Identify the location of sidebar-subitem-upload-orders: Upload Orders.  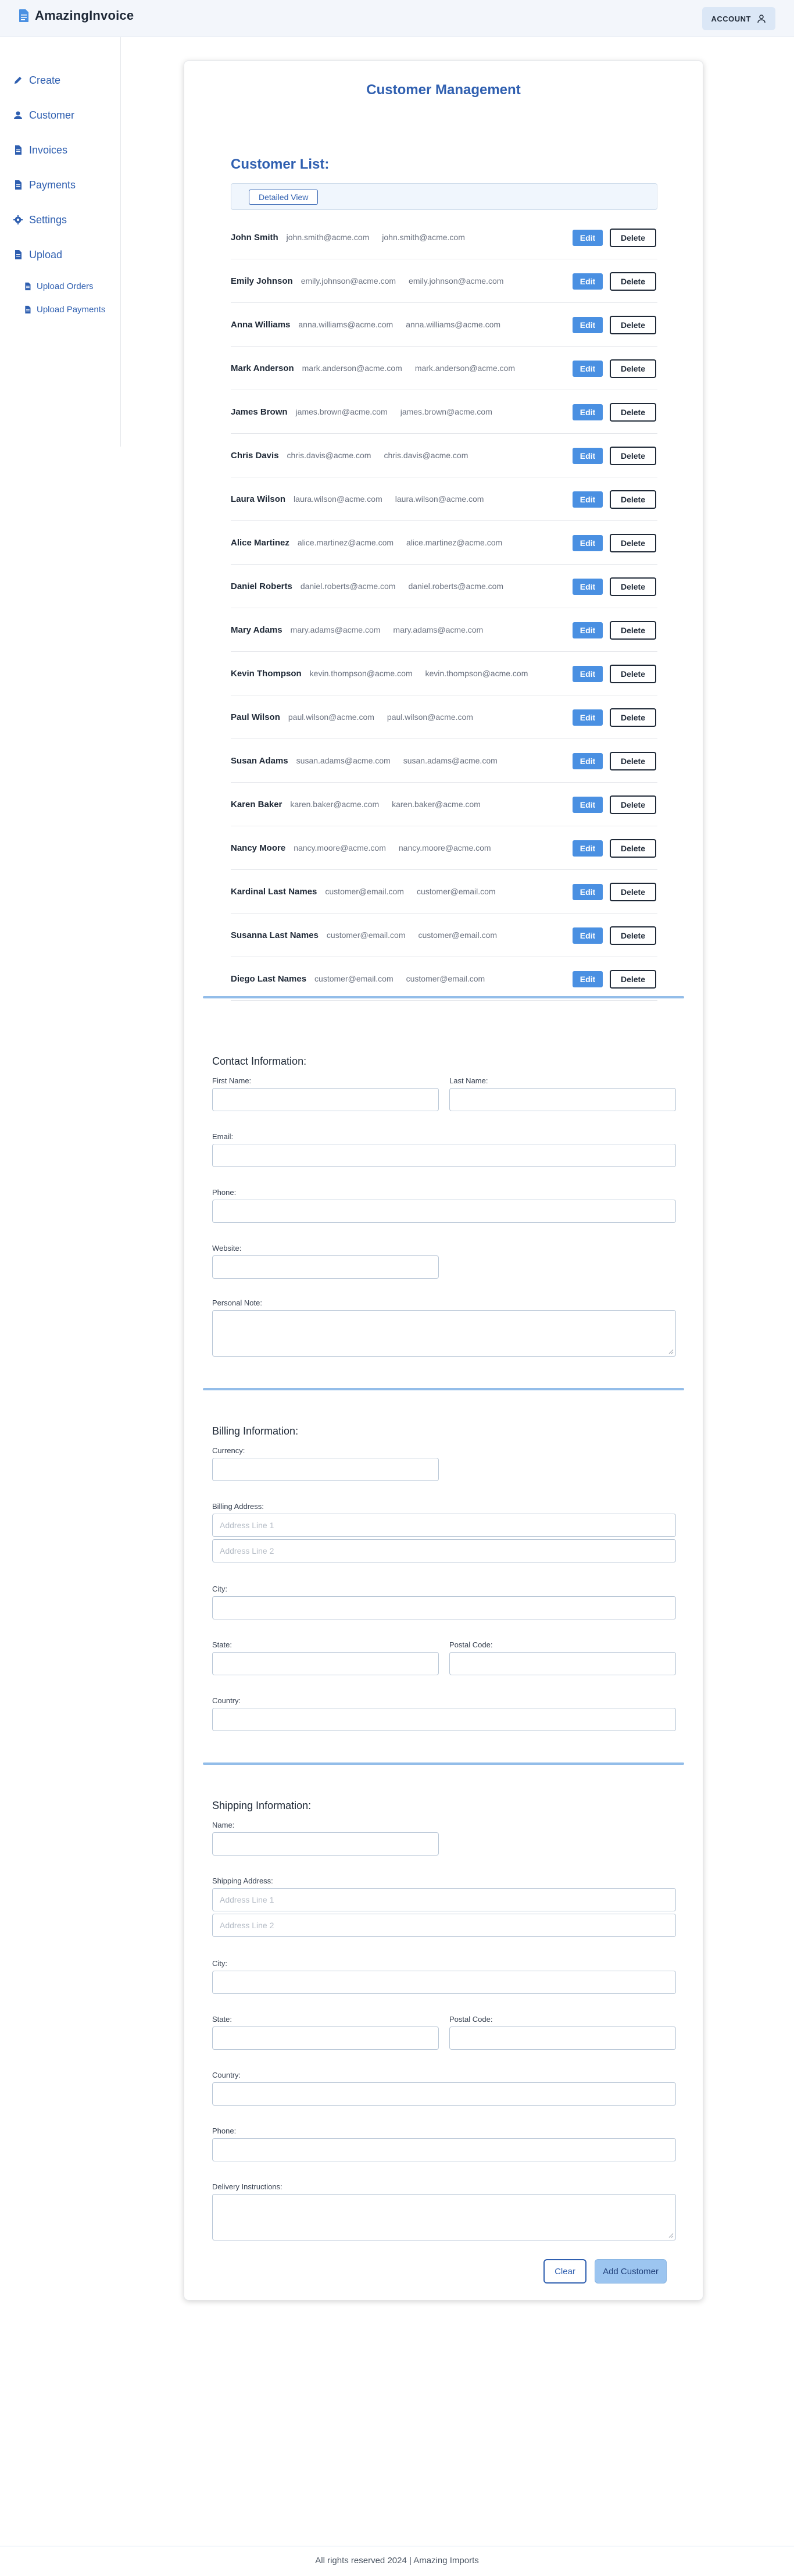
(60, 286).